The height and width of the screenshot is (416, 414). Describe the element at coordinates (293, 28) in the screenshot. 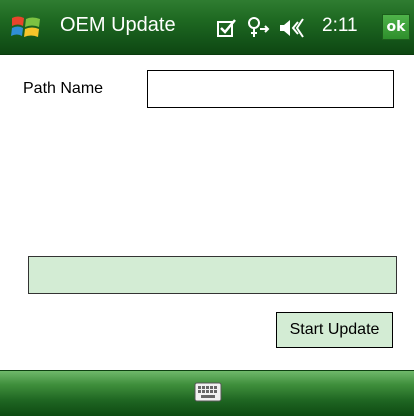

I see `volume-icon` at that location.